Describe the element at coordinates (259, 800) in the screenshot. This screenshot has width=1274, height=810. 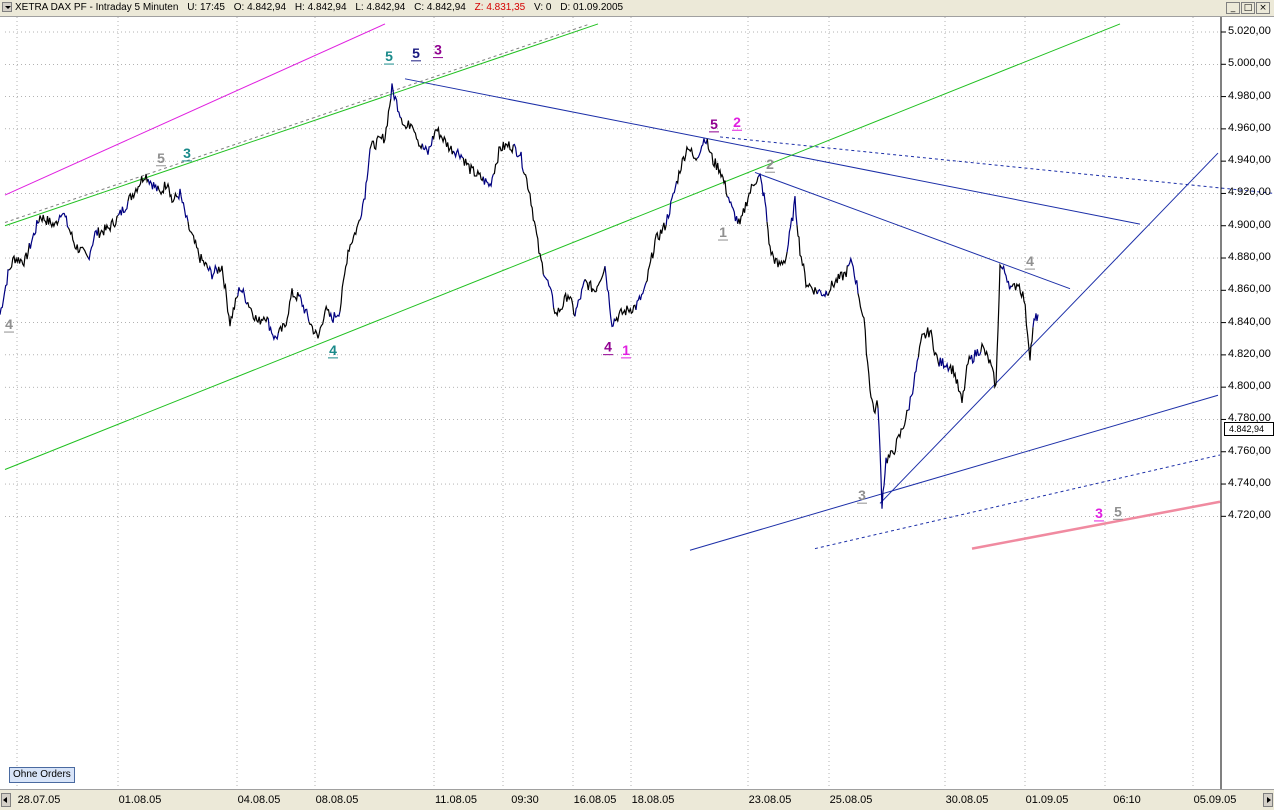
I see `x-tick-label: 04.08.05` at that location.